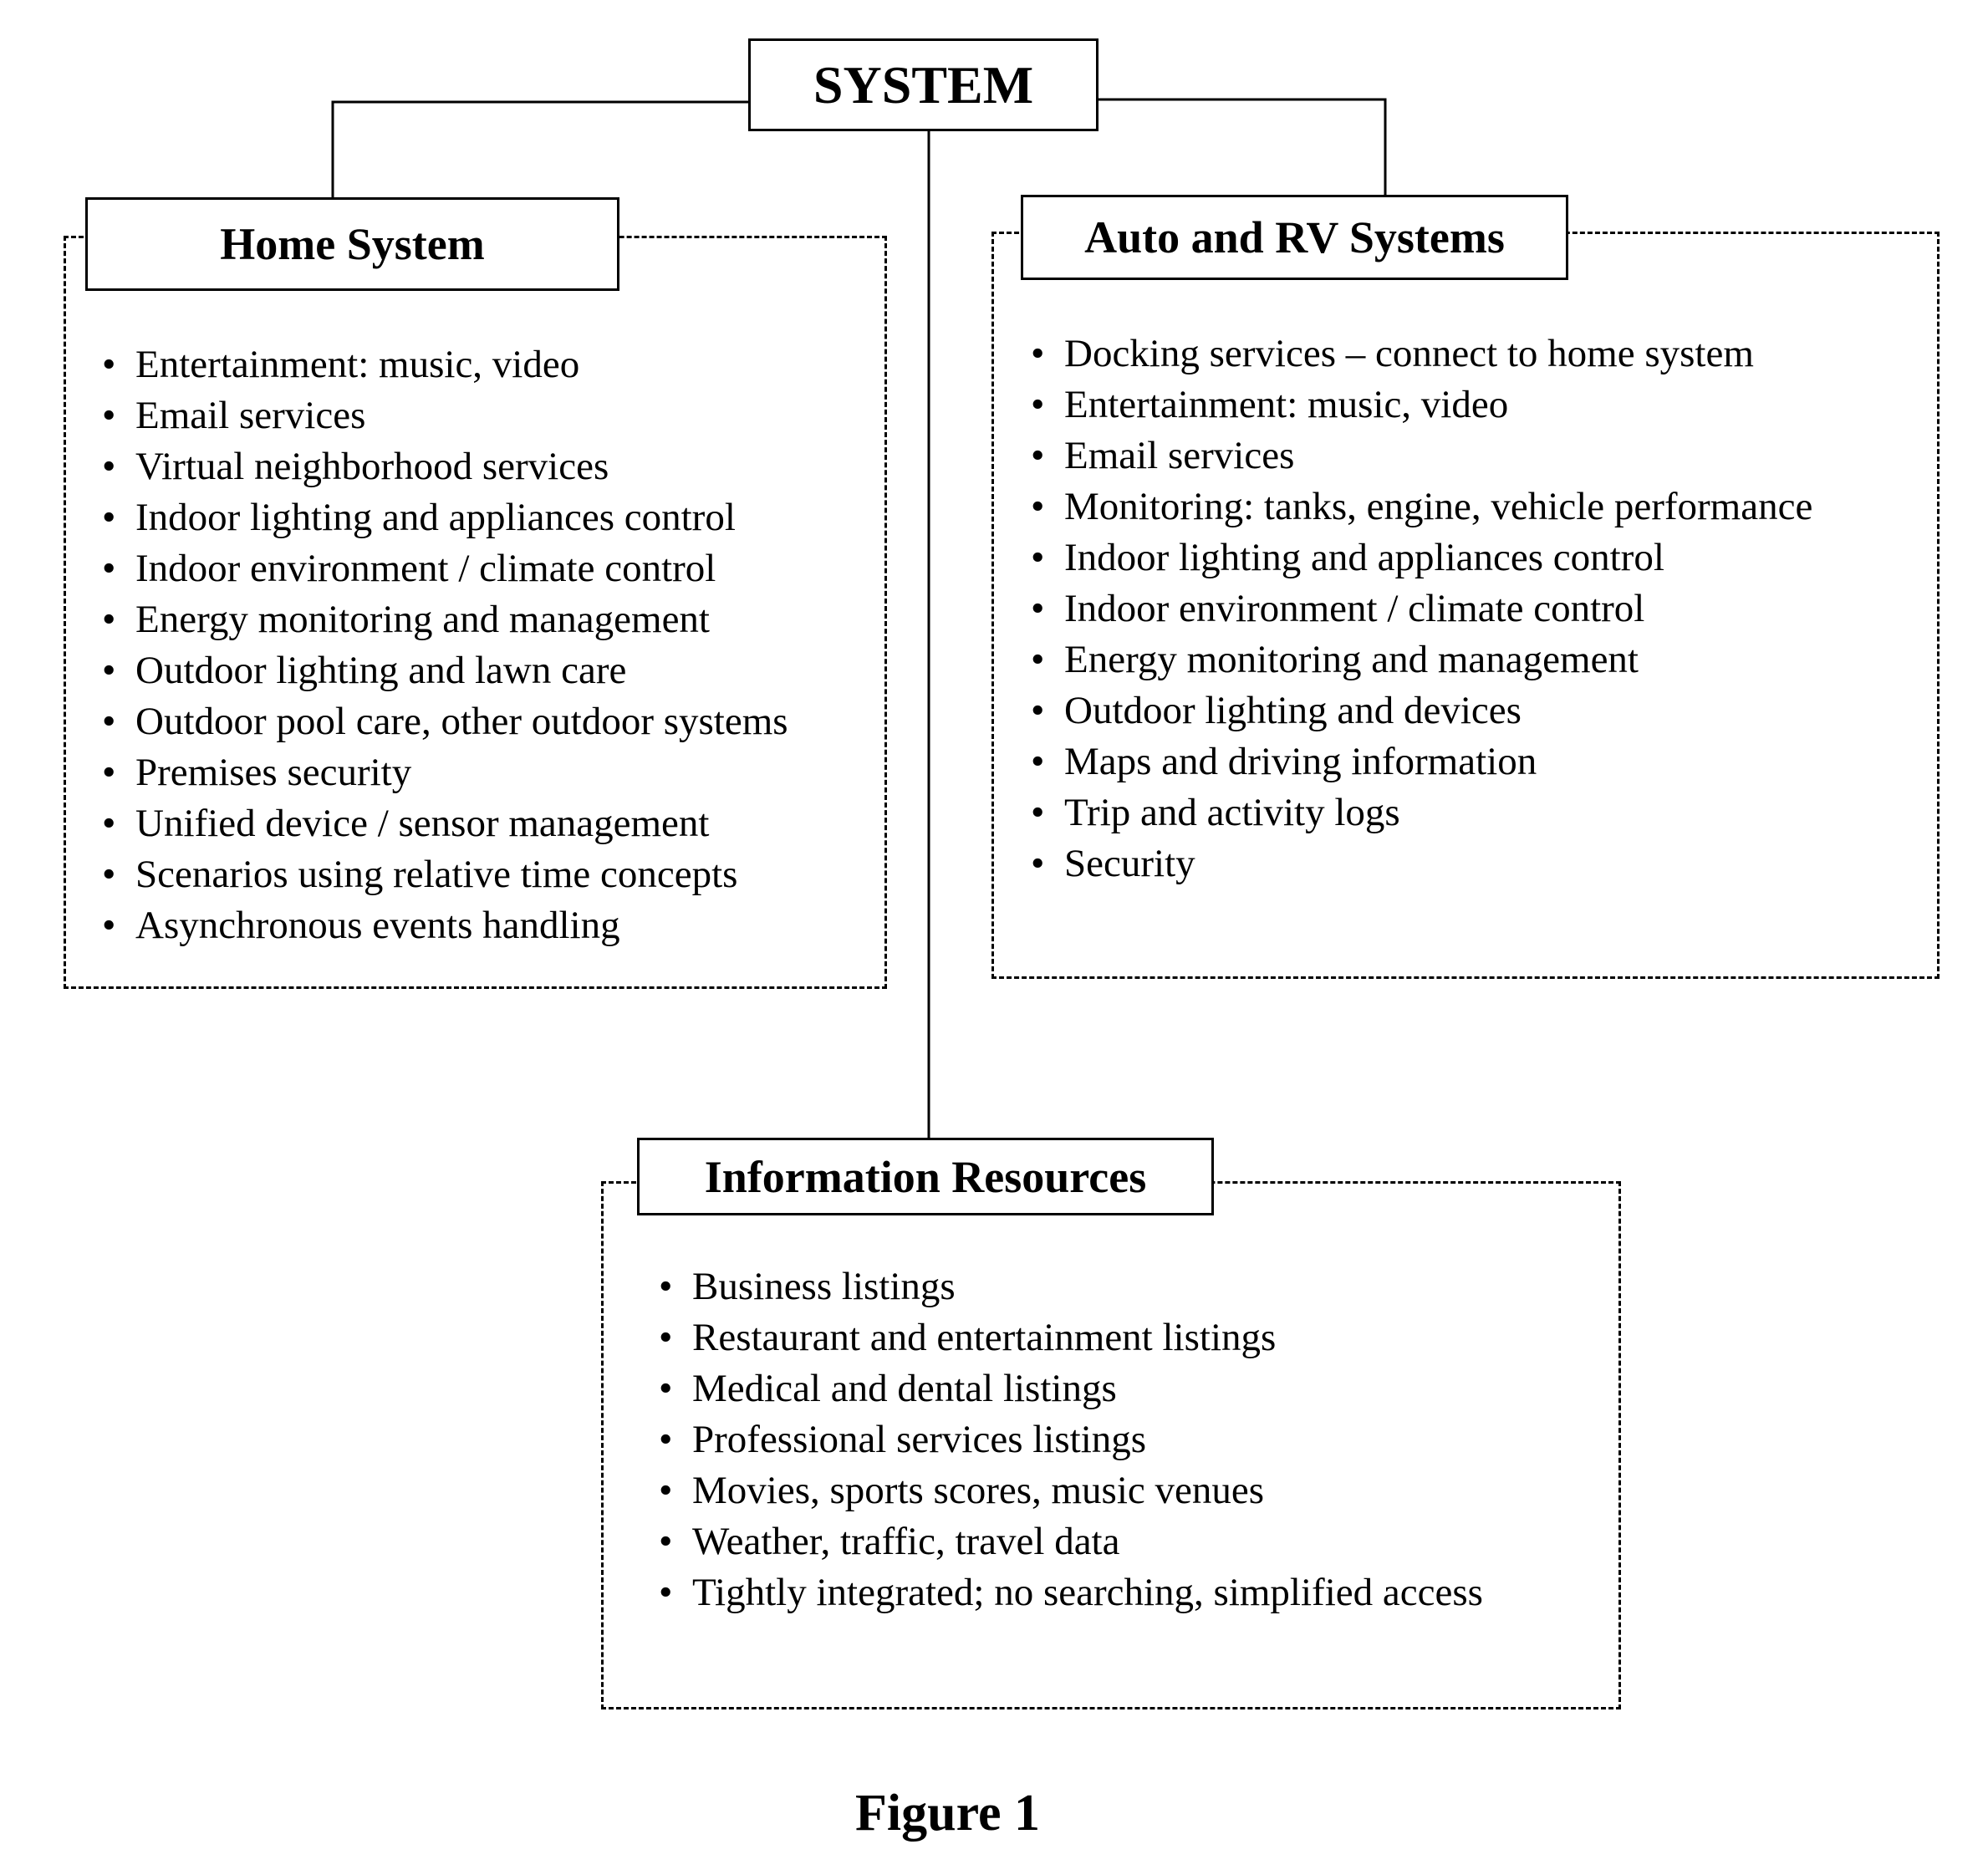 The width and height of the screenshot is (1988, 1875). I want to click on list-item: • Trip and activity logs, so click(1421, 812).